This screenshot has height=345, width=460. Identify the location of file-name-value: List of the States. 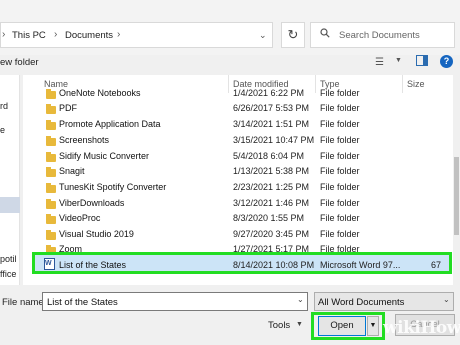
(82, 302).